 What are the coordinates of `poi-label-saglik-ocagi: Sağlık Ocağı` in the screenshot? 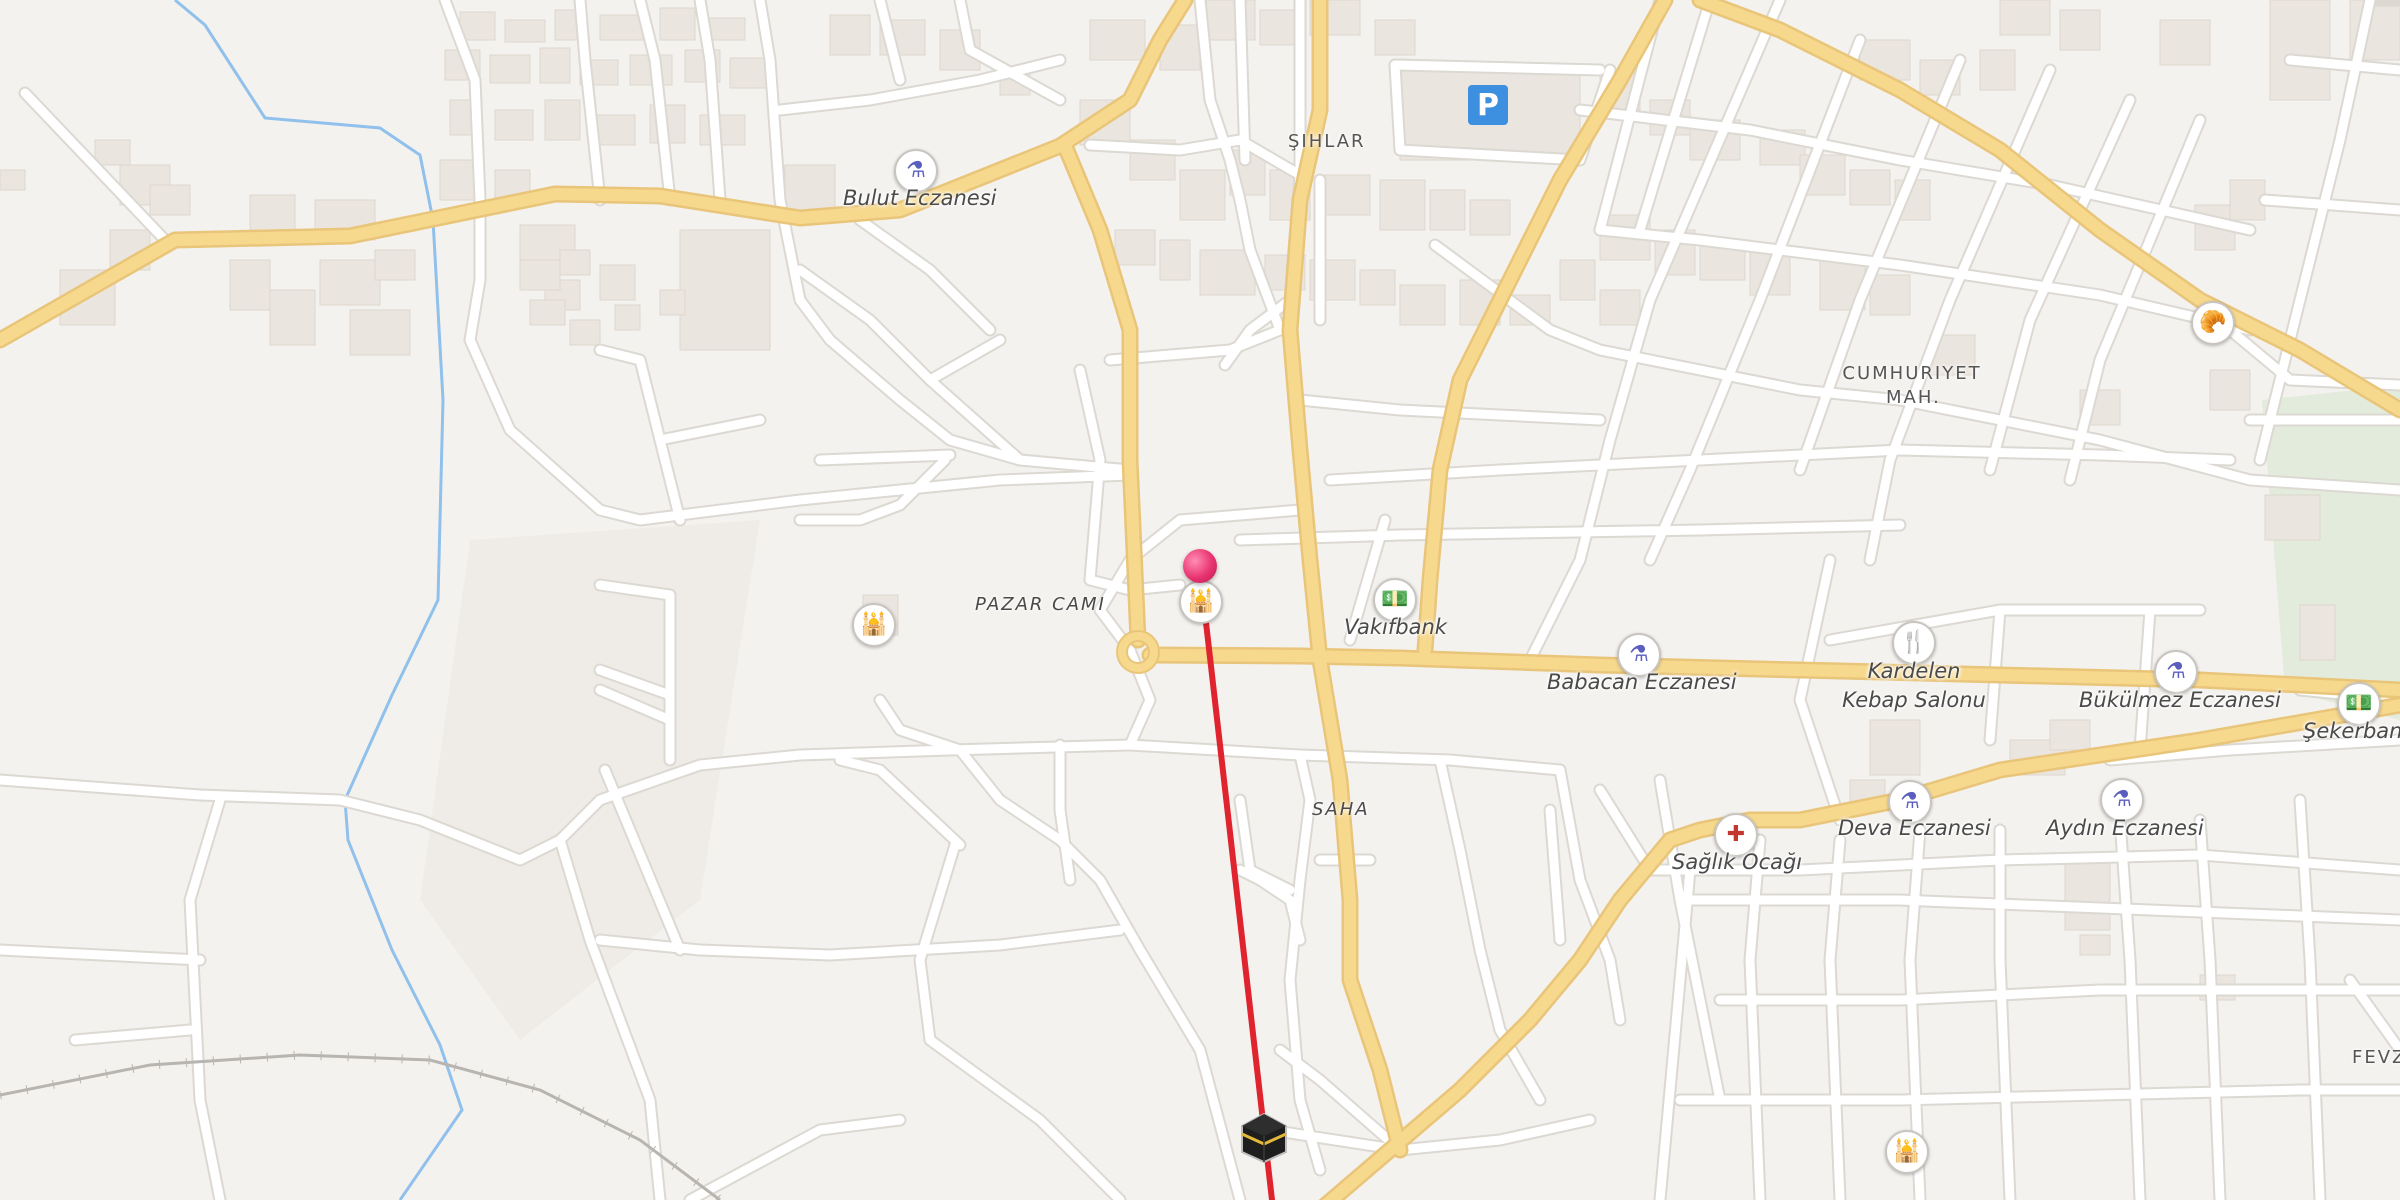 It's located at (1737, 862).